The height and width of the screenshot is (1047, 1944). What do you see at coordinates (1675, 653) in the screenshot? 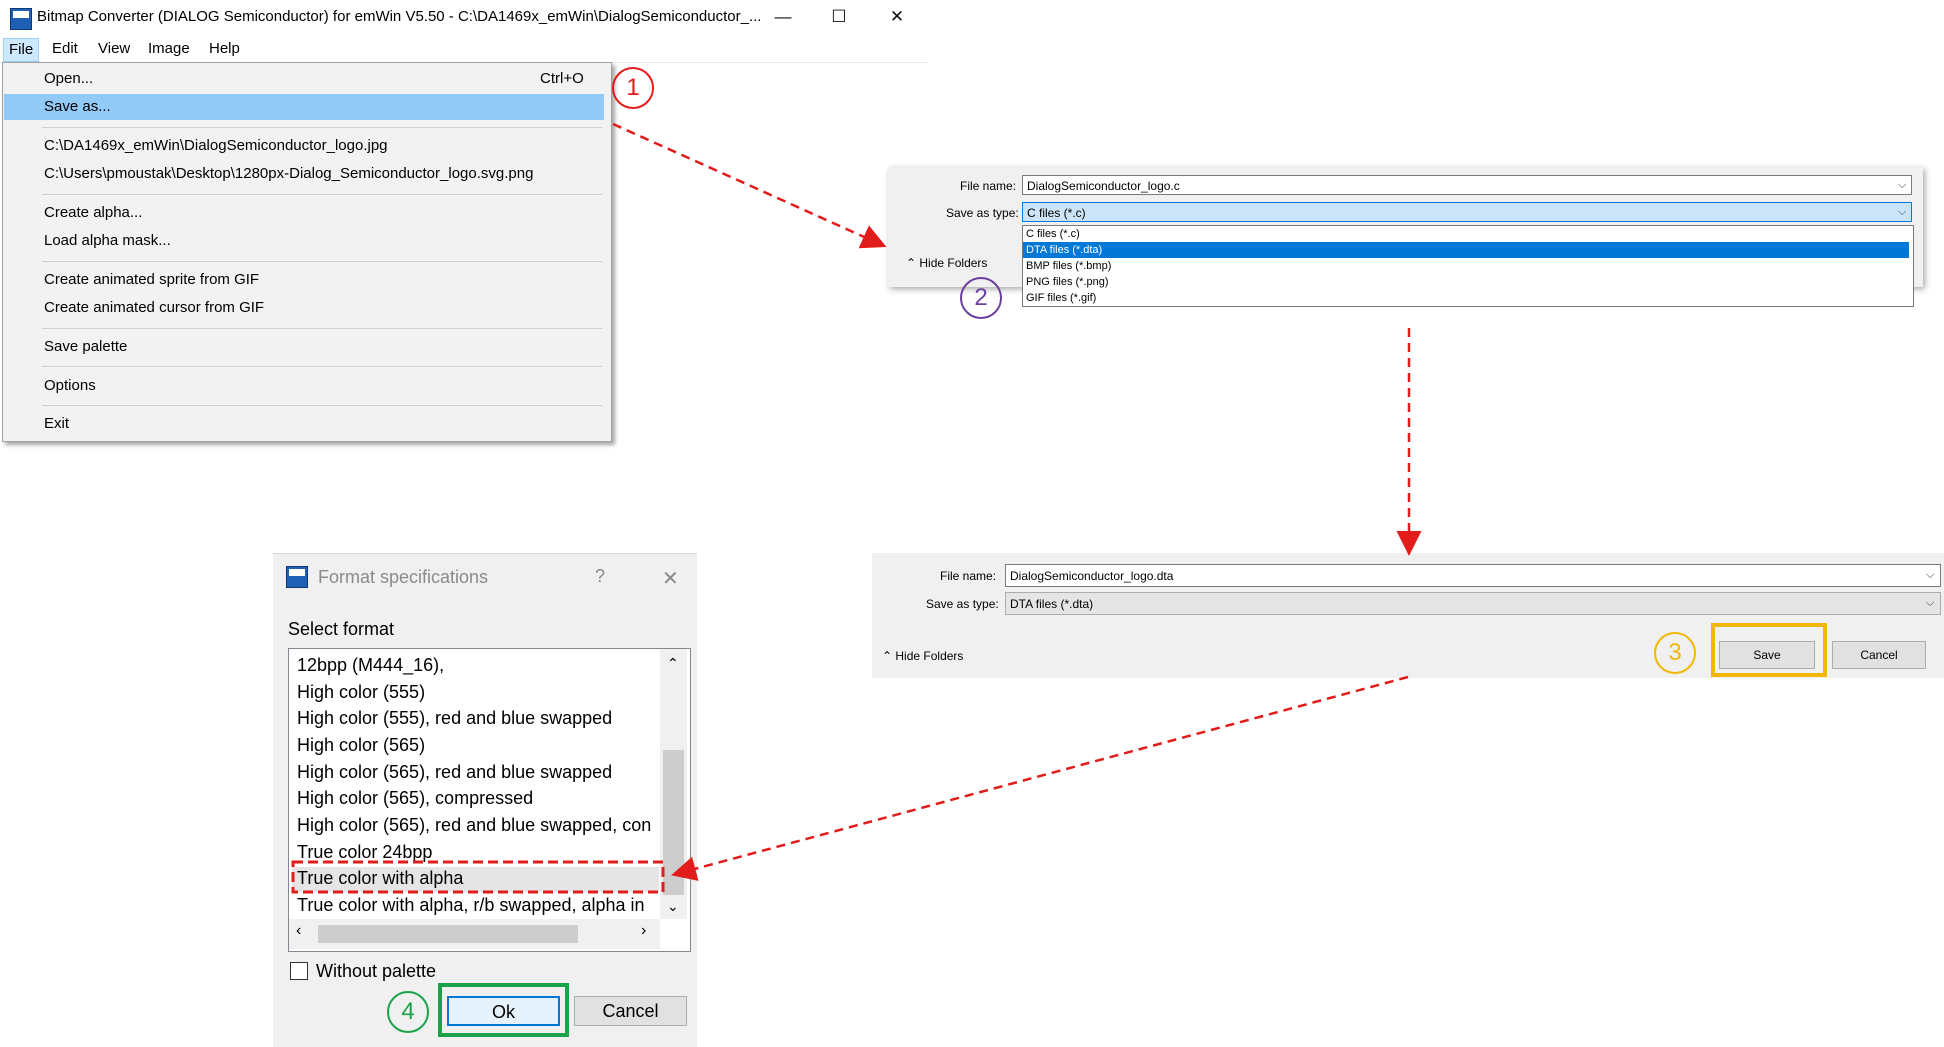
I see `step-3-badge: 3` at bounding box center [1675, 653].